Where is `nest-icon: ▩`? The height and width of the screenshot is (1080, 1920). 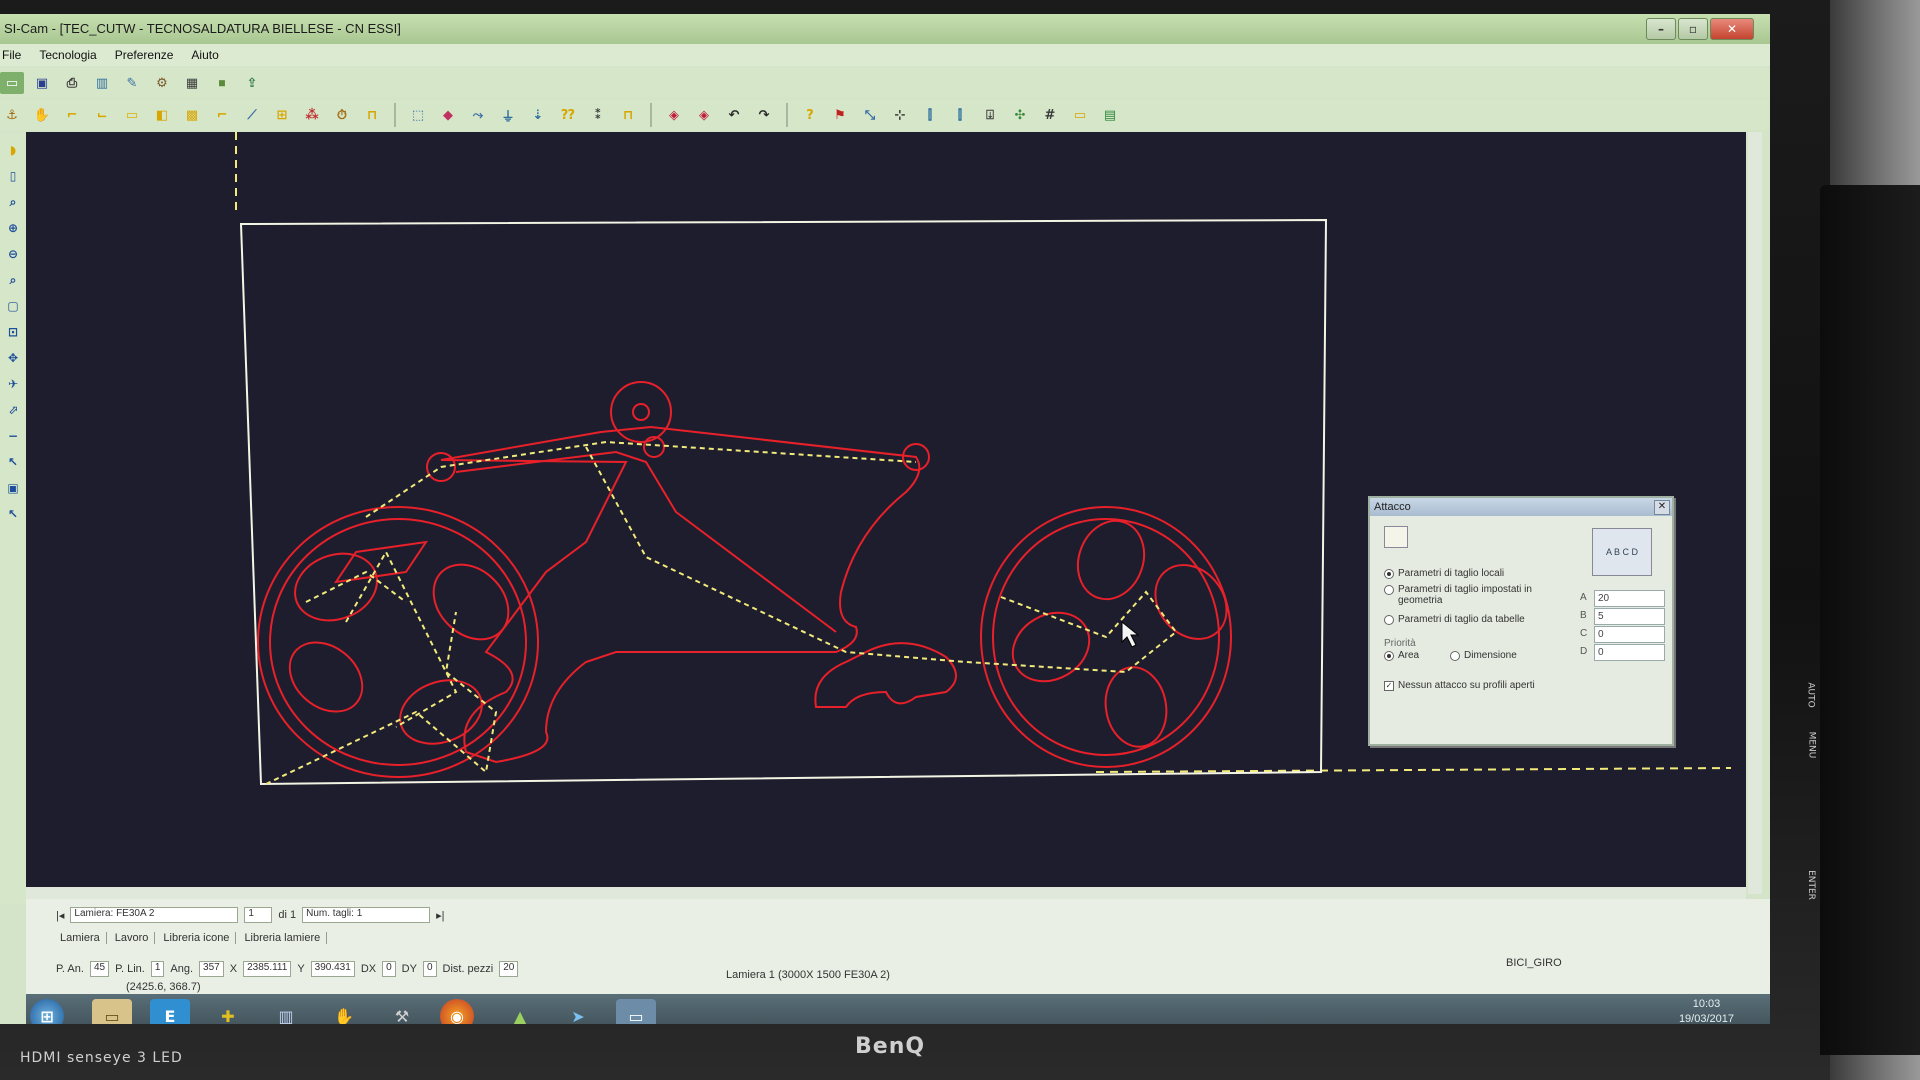 nest-icon: ▩ is located at coordinates (192, 115).